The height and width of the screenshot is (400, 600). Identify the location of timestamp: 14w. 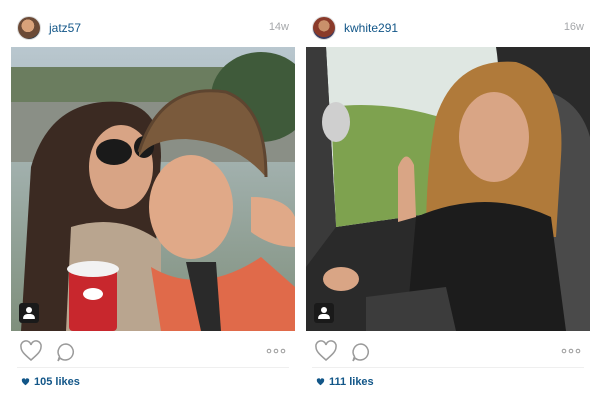
(278, 27).